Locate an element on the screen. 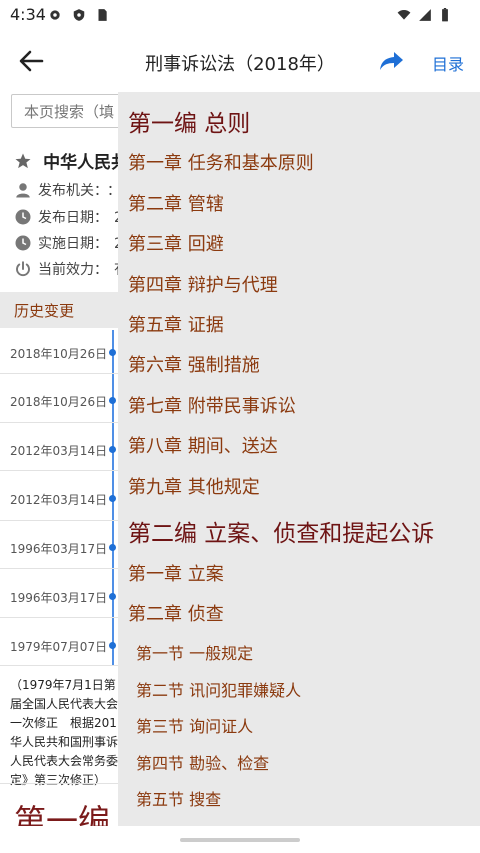  signal-icon is located at coordinates (425, 15).